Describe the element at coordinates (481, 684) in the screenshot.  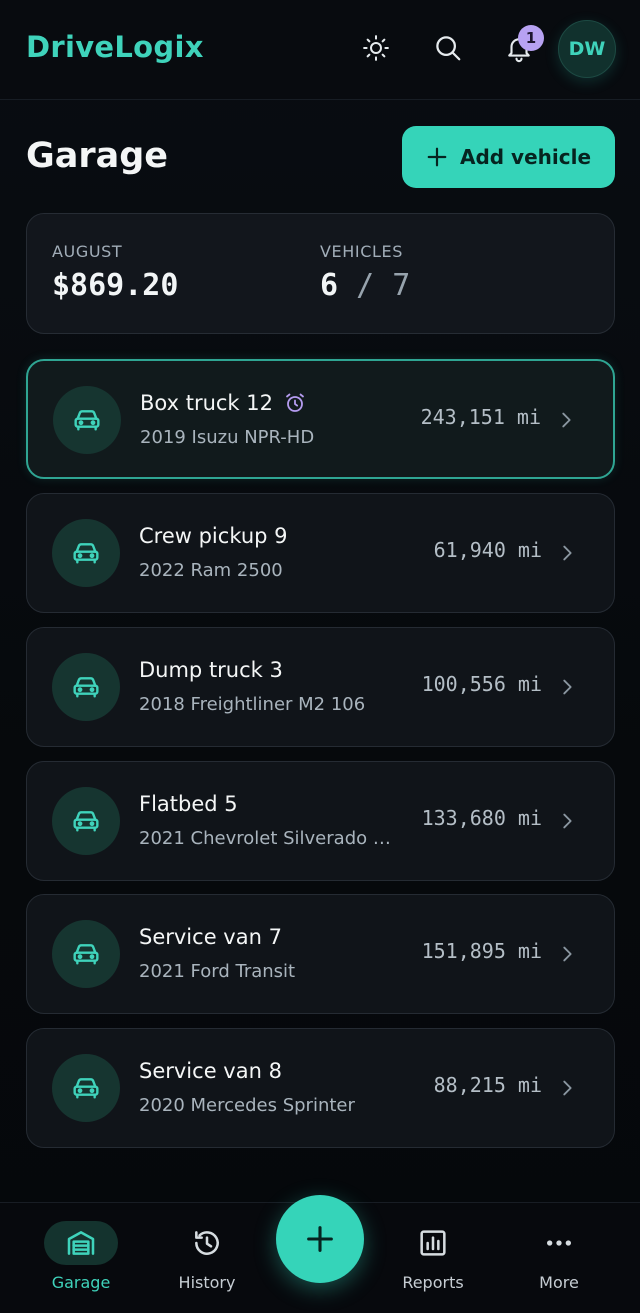
I see `vehicle-mileage: 100,556 mi` at that location.